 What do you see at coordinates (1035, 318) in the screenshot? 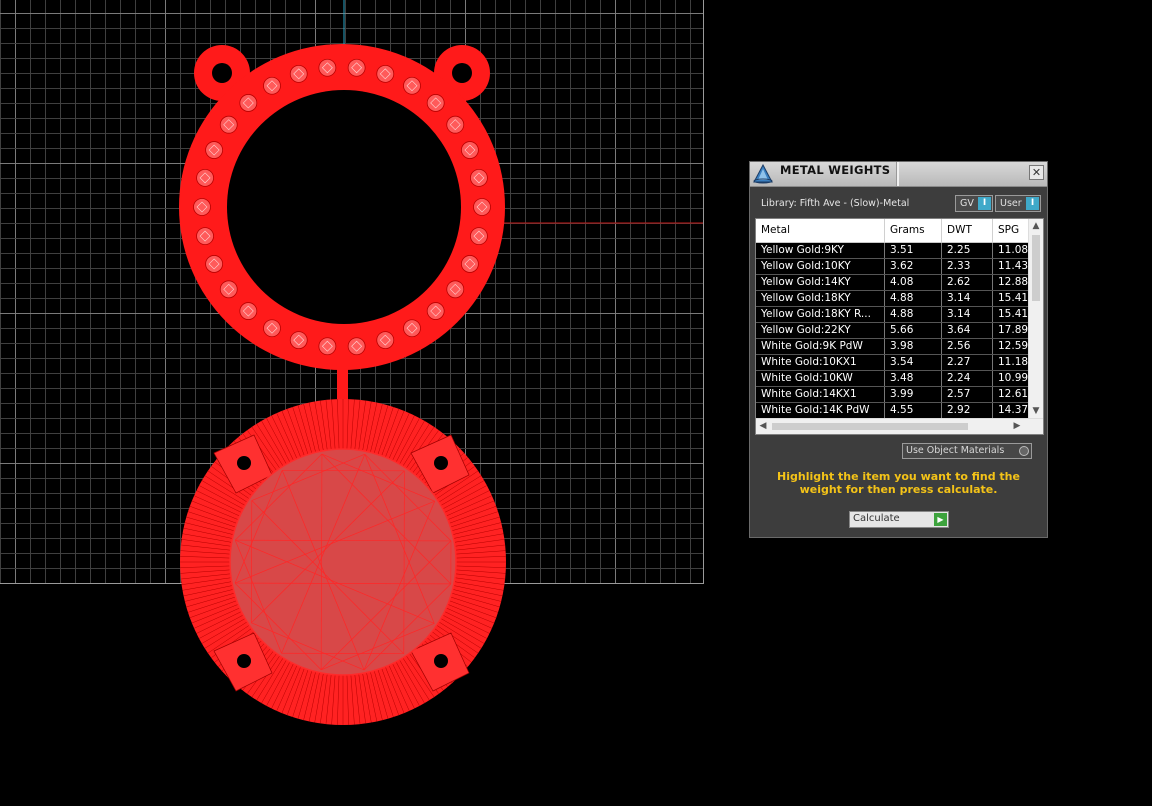
I see `vertical-scrollbar: ▲ ▼` at bounding box center [1035, 318].